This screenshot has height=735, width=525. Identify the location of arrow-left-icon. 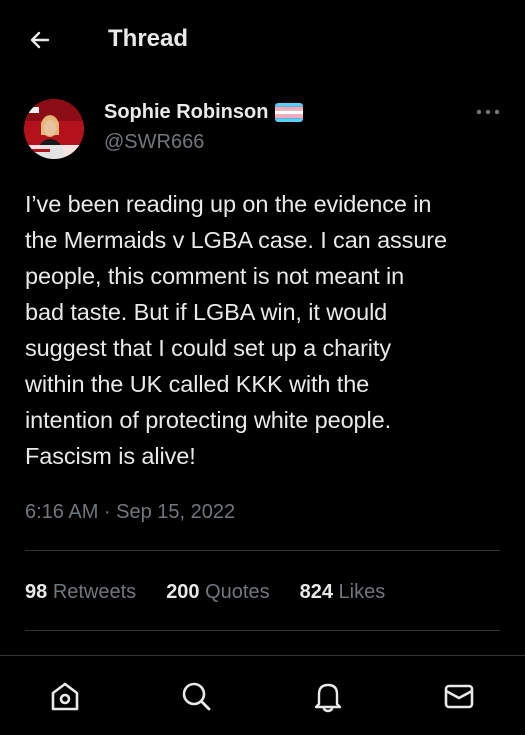
(40, 40).